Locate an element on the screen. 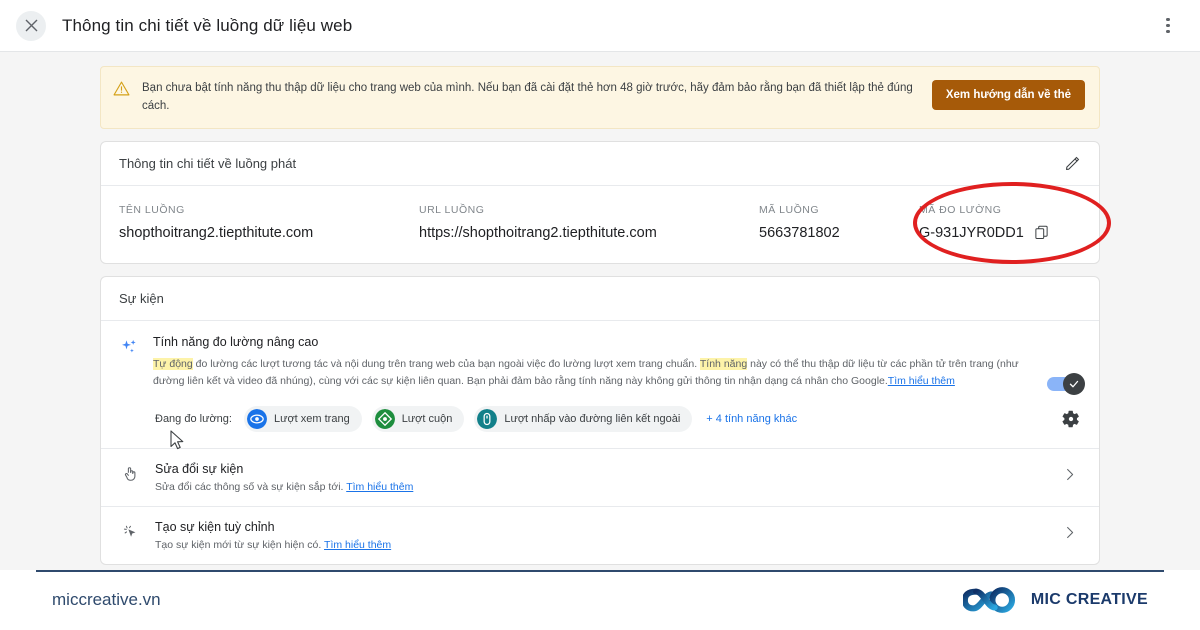 This screenshot has width=1200, height=630. more-vert-icon is located at coordinates (1168, 19).